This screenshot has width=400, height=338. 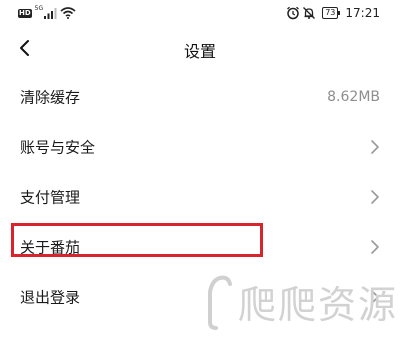 I want to click on page-title: 设置, so click(x=199, y=51).